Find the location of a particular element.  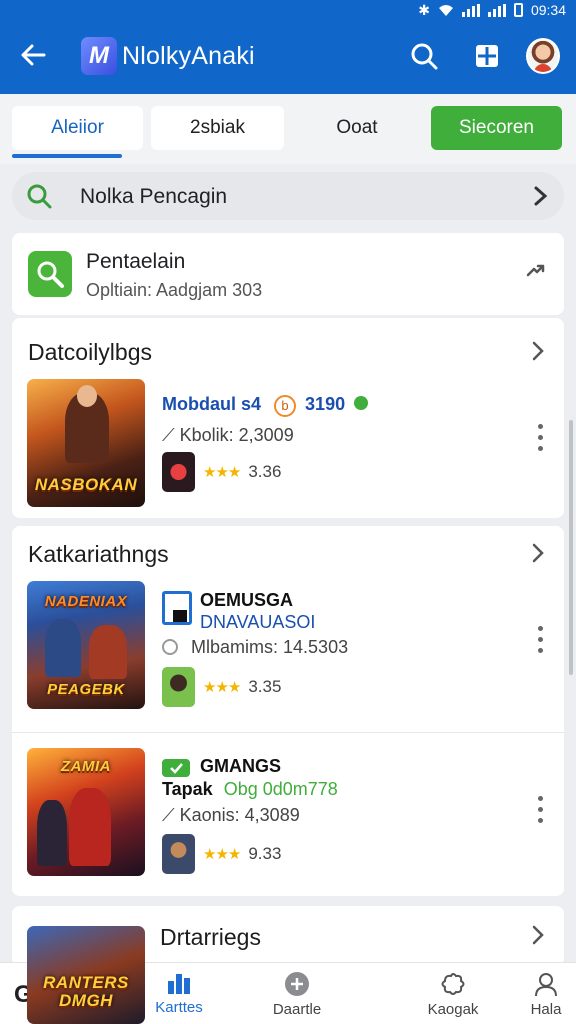

bluetooth-icon: ✱ is located at coordinates (424, 9).